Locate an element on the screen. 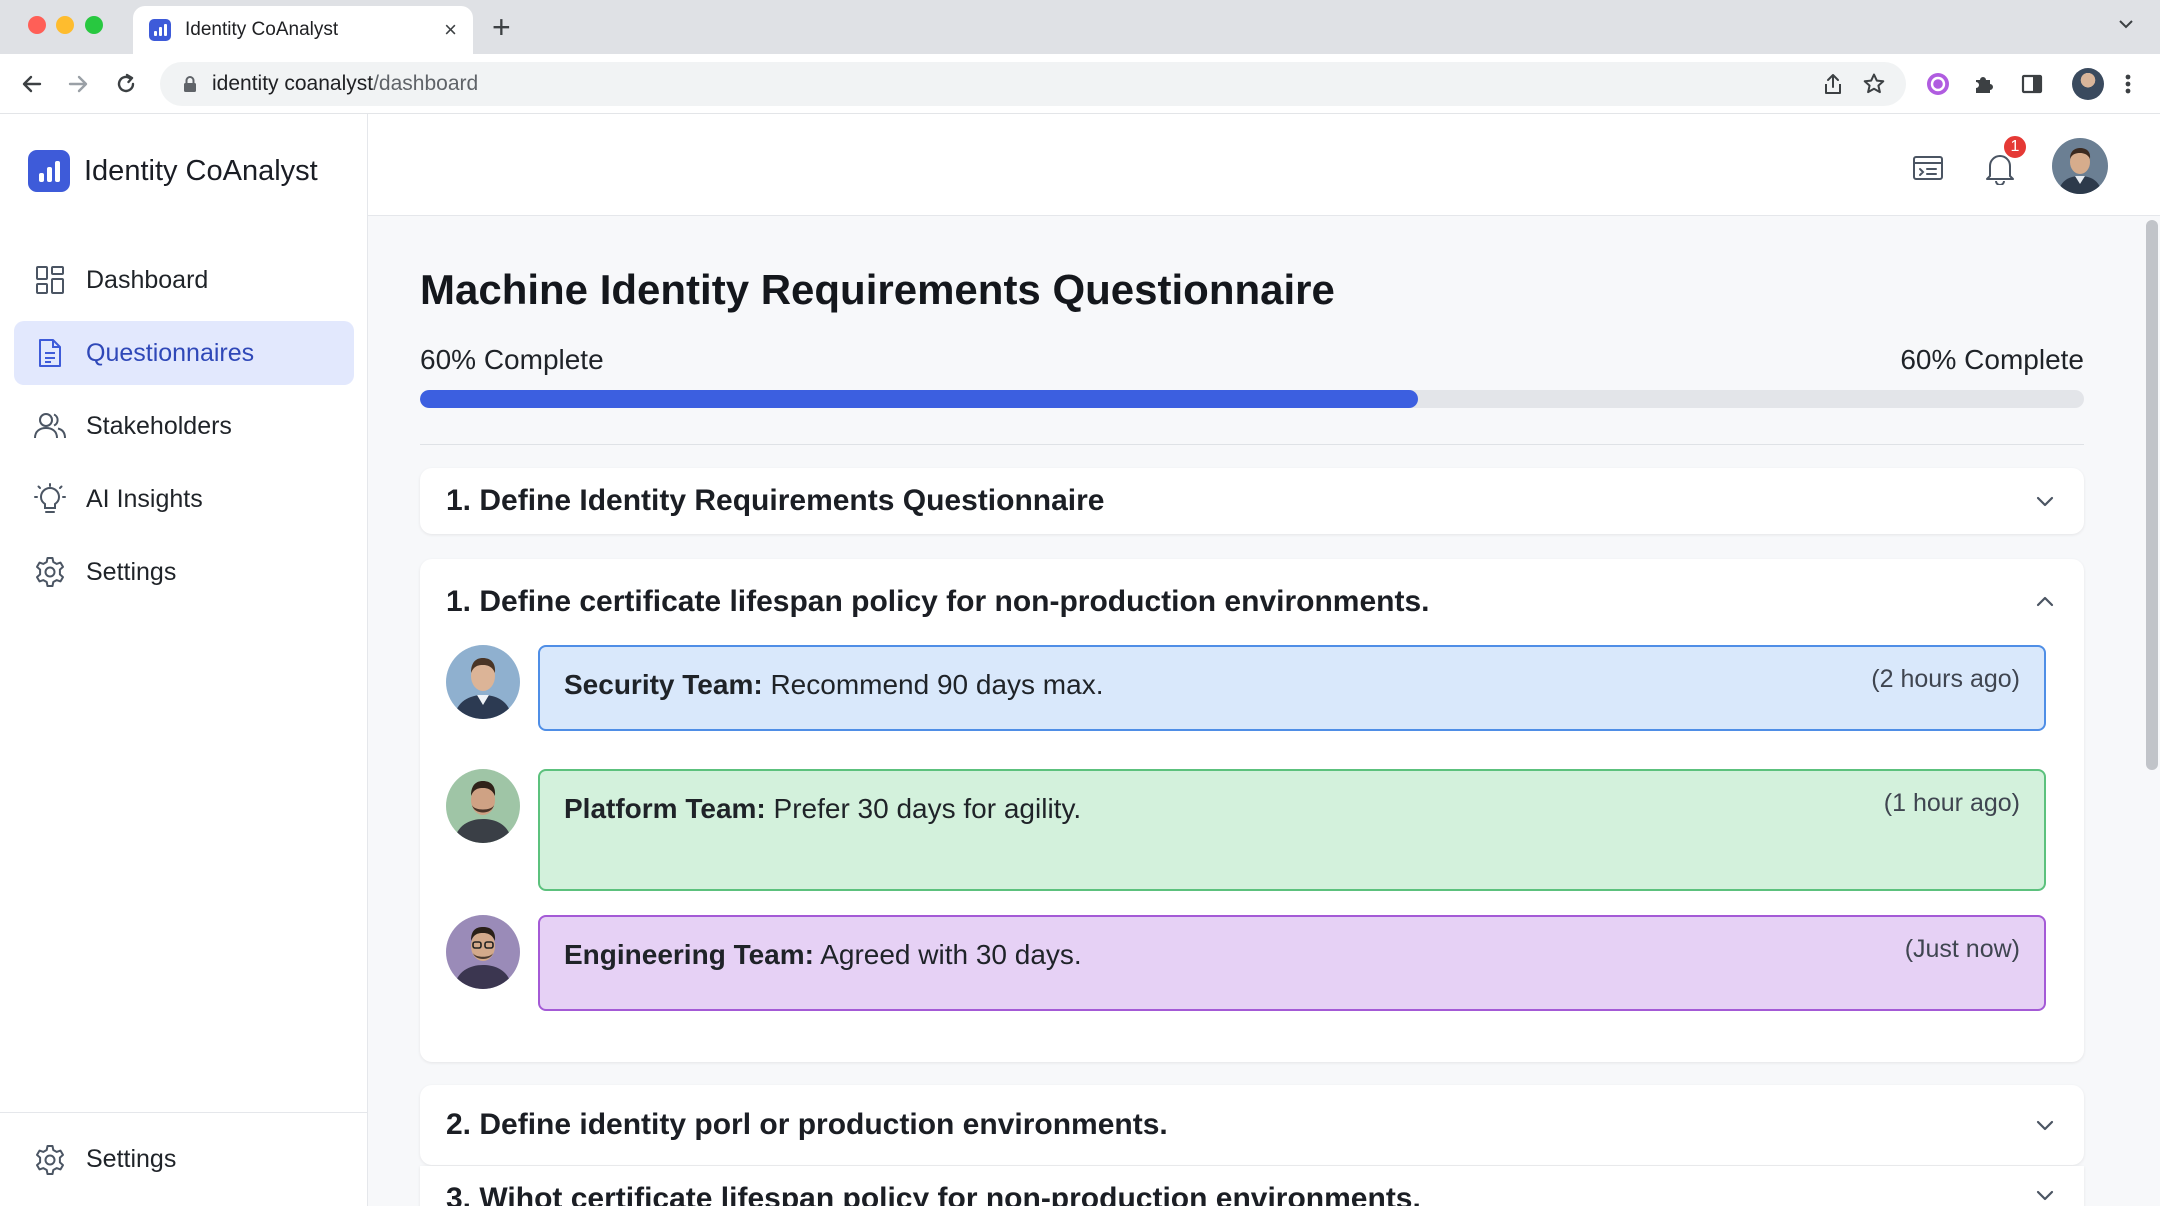 The width and height of the screenshot is (2160, 1206). forward-arrow-icon is located at coordinates (78, 84).